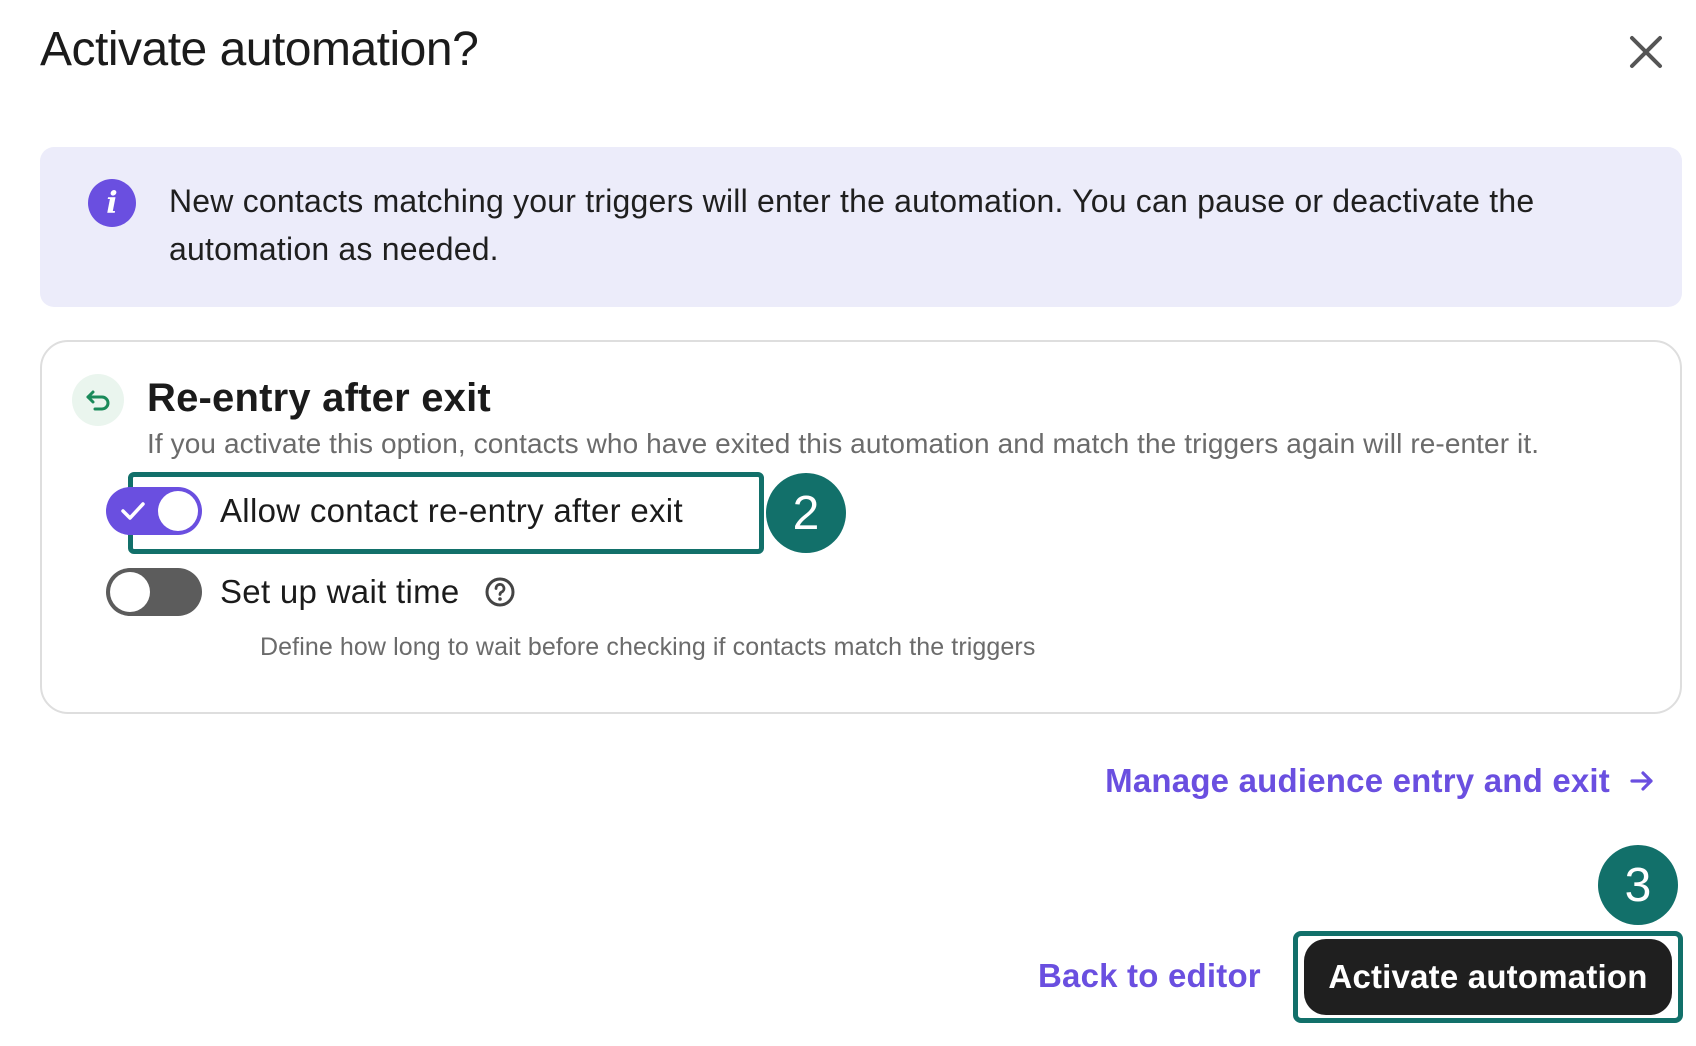  What do you see at coordinates (154, 592) in the screenshot?
I see `wait-time-toggle` at bounding box center [154, 592].